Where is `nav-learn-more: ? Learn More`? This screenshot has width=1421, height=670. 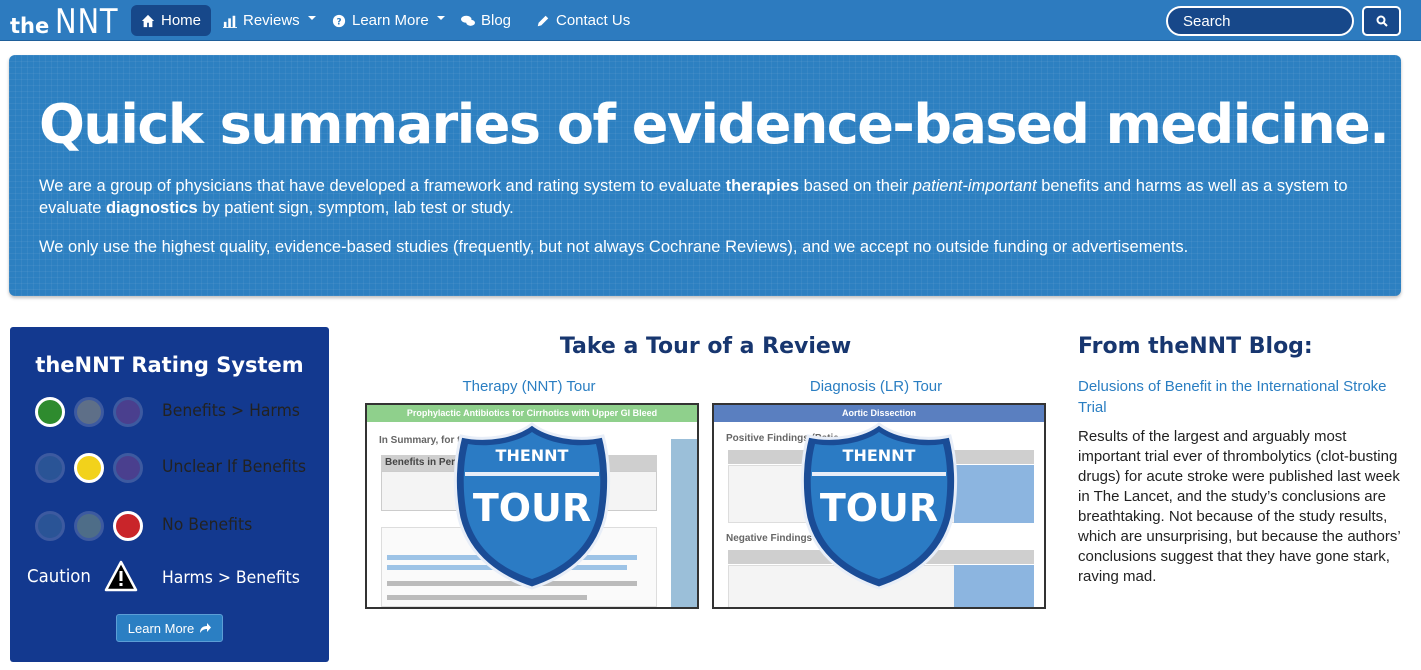 nav-learn-more: ? Learn More is located at coordinates (388, 20).